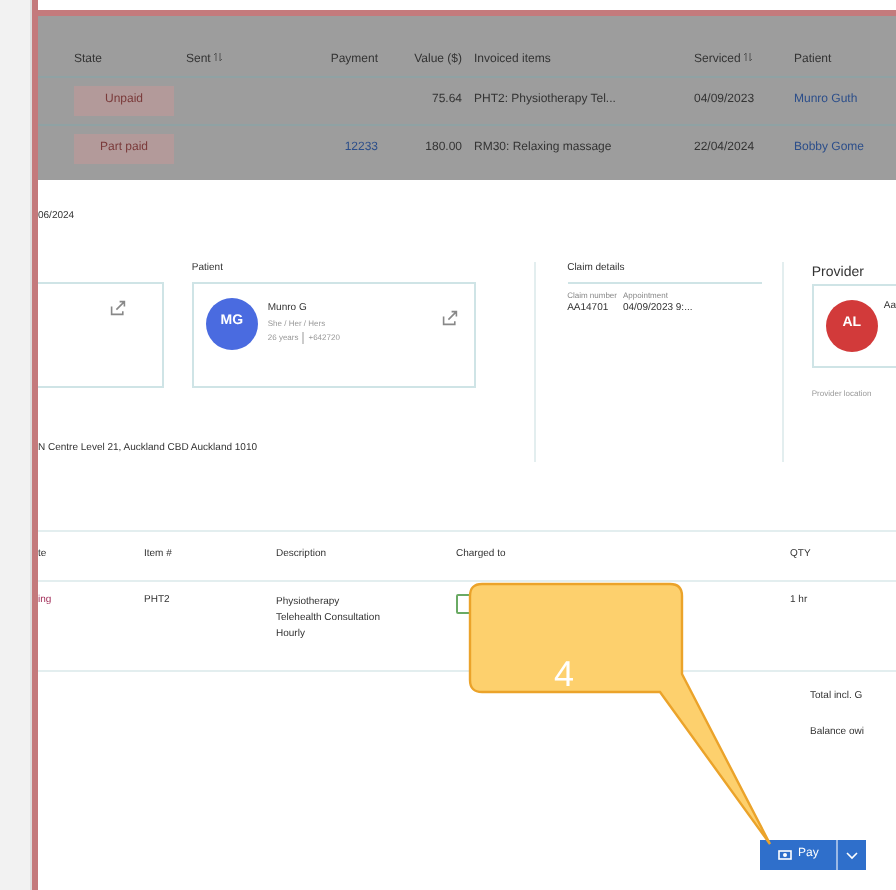  What do you see at coordinates (785, 855) in the screenshot?
I see `cash-icon` at bounding box center [785, 855].